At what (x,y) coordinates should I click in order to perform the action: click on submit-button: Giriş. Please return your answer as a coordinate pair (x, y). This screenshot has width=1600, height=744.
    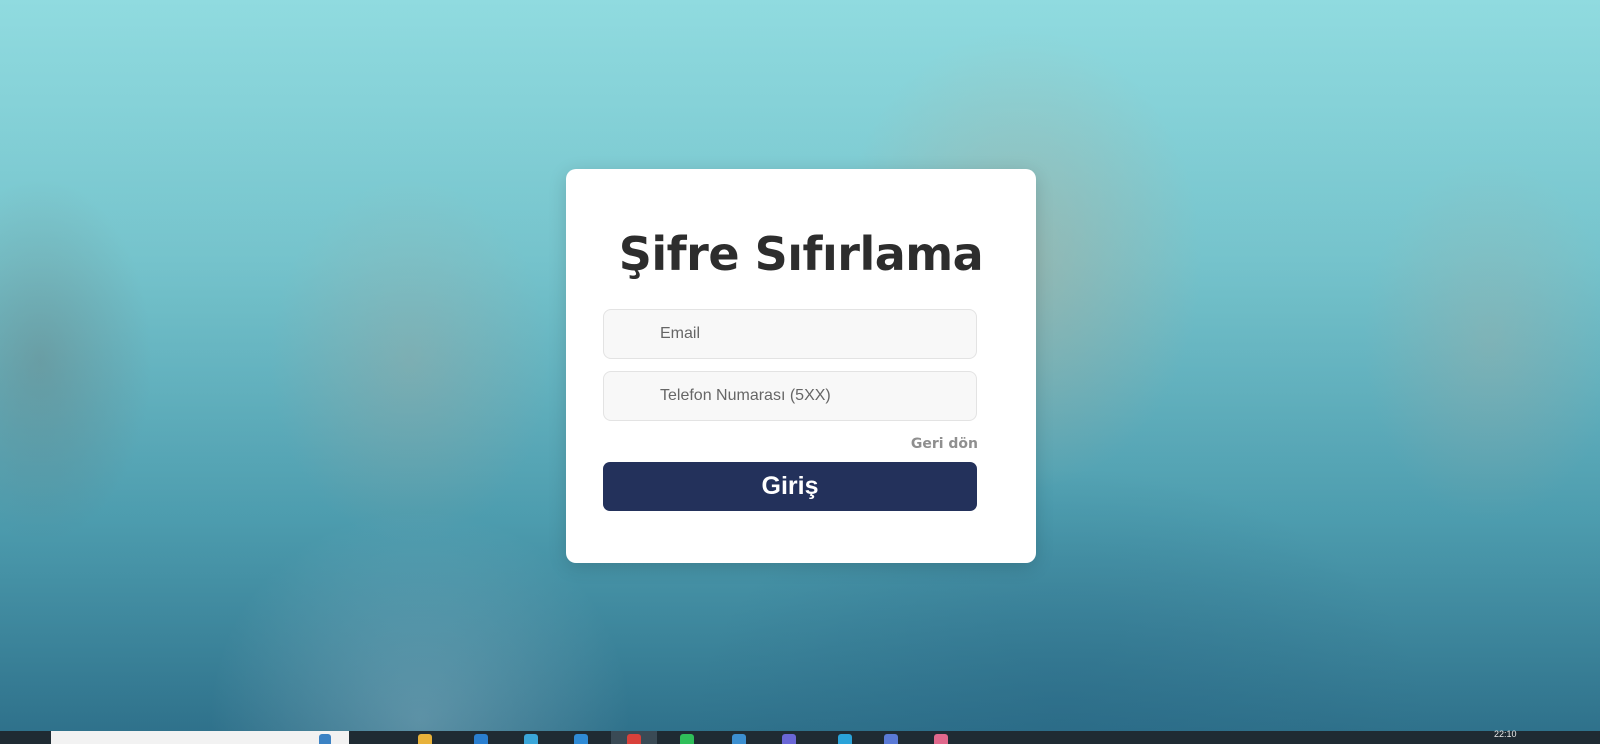
    Looking at the image, I should click on (790, 486).